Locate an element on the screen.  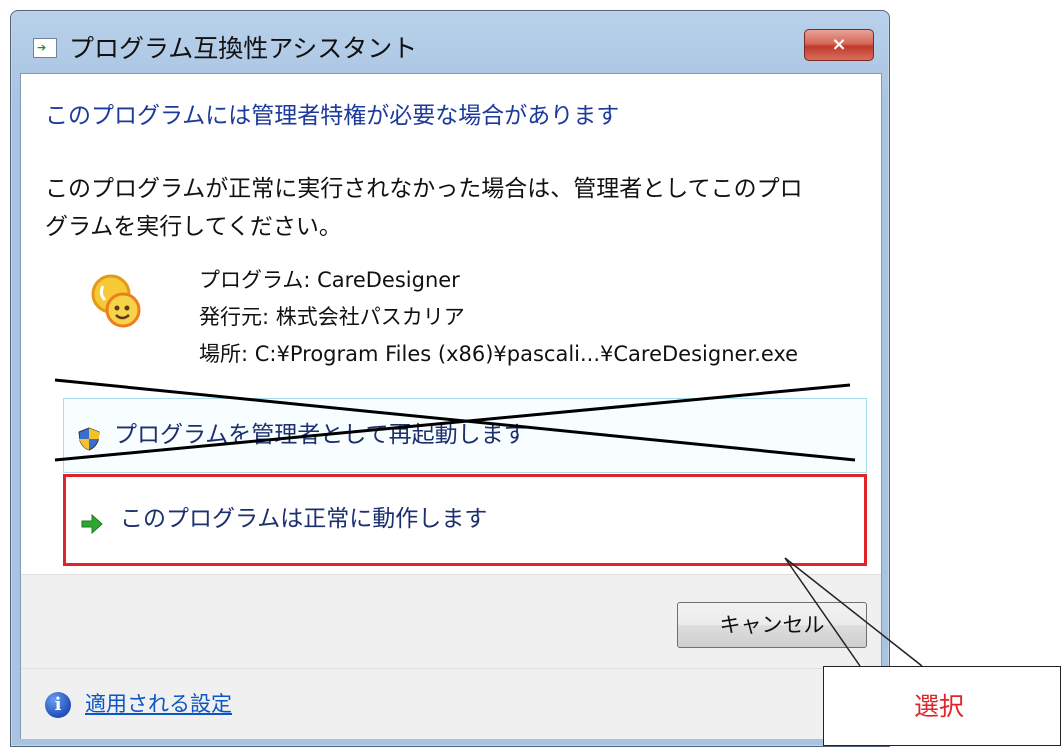
callout-box: 選択 is located at coordinates (942, 706).